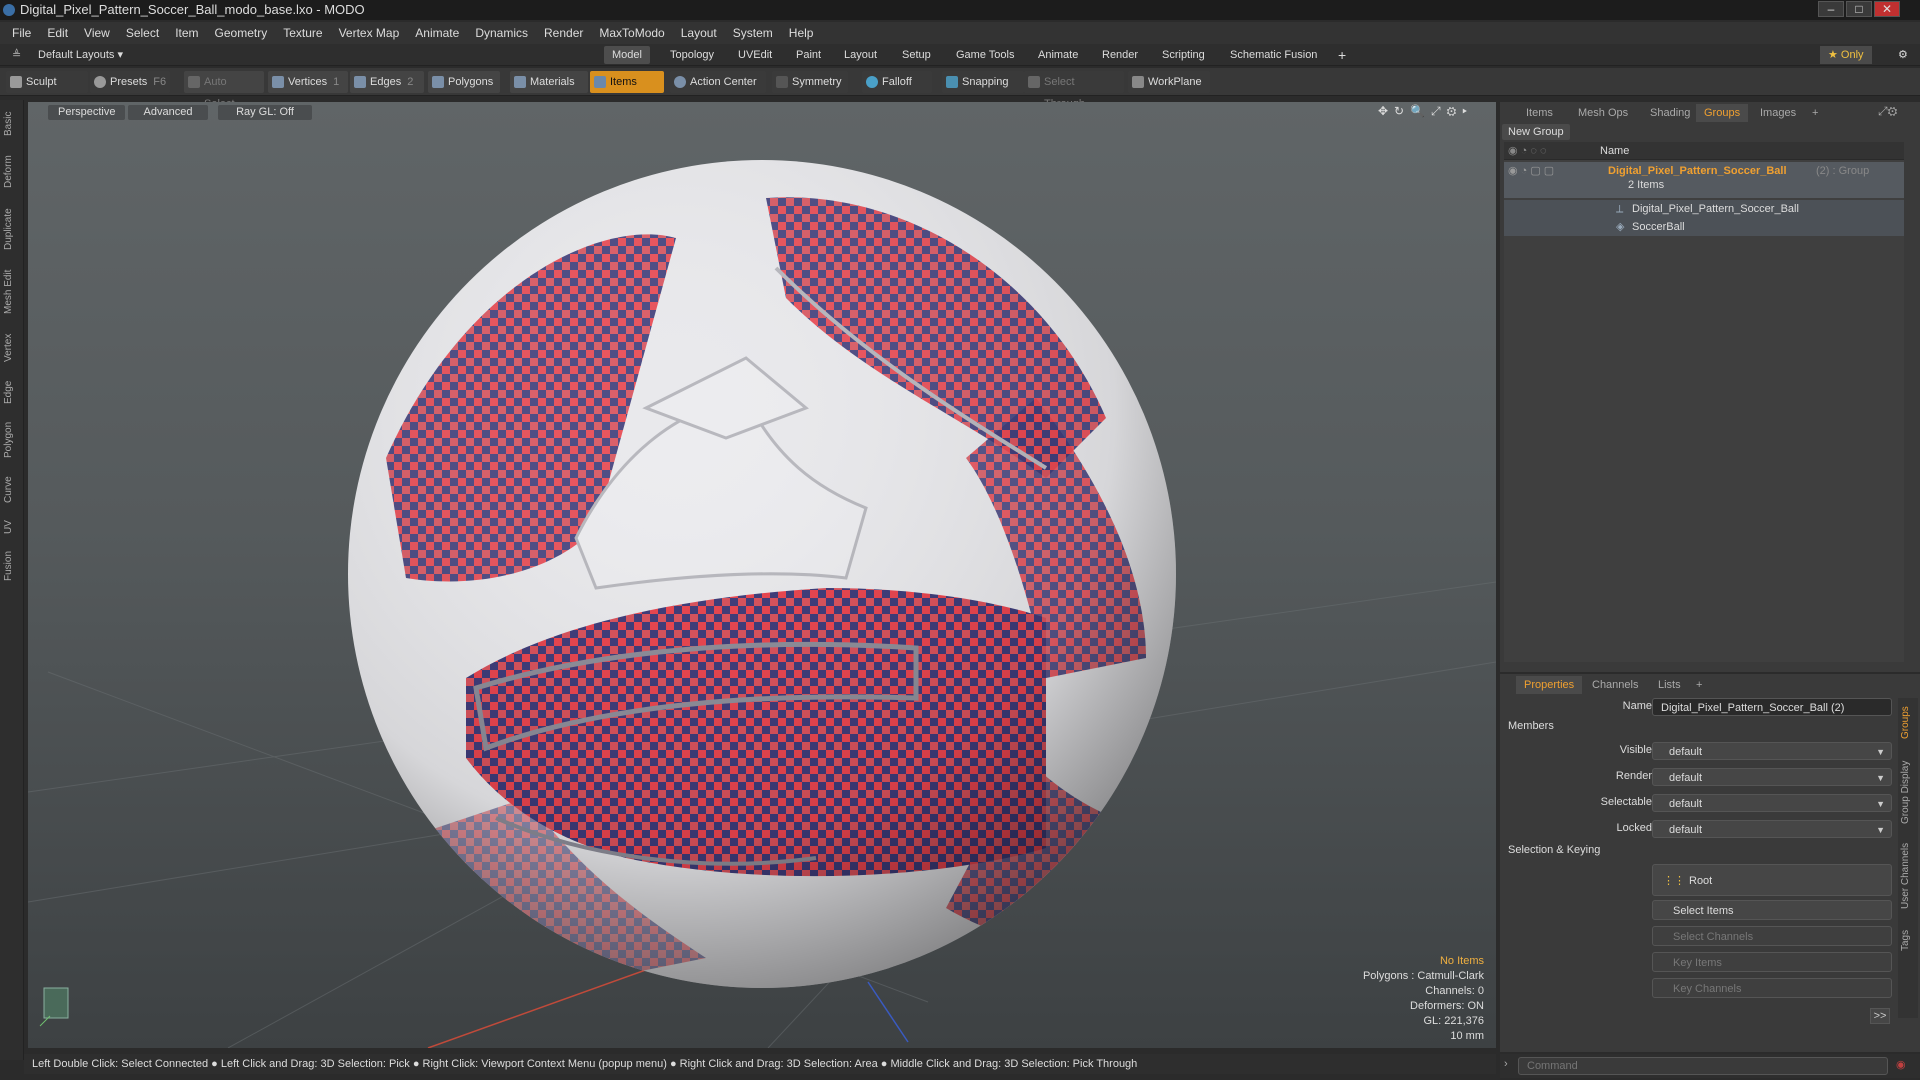 The image size is (1920, 1080). Describe the element at coordinates (12, 490) in the screenshot. I see `vtab-curve: Curve` at that location.